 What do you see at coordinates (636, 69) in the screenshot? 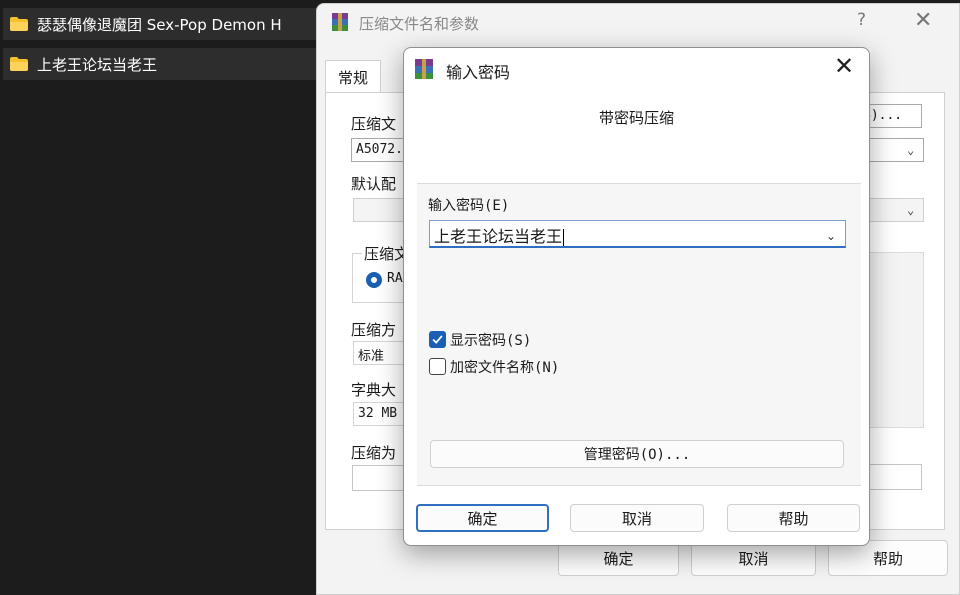
I see `modal-titlebar: 输入密码 ✕` at bounding box center [636, 69].